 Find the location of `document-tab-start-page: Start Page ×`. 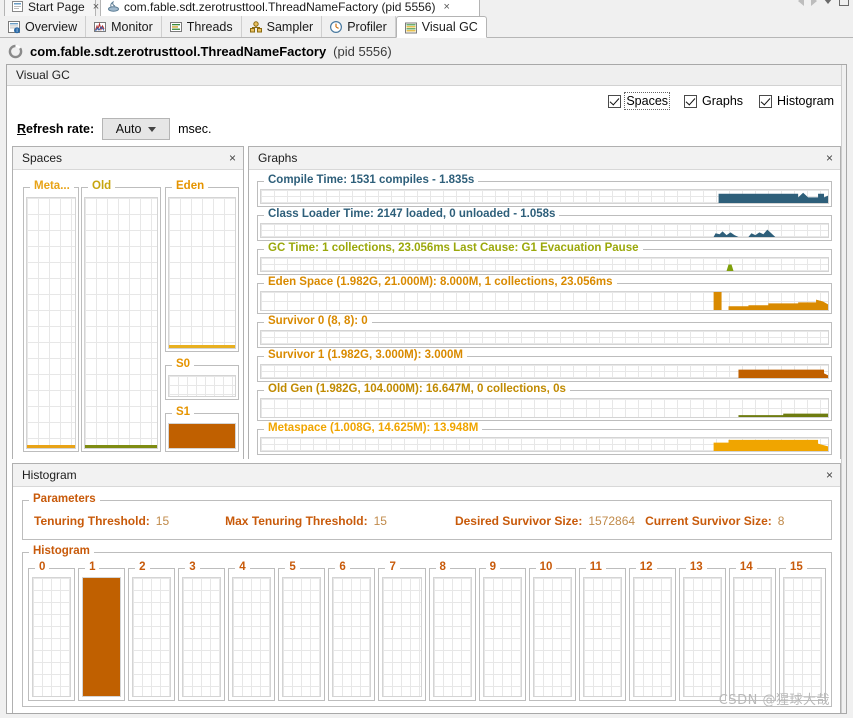

document-tab-start-page: Start Page × is located at coordinates (51, 8).